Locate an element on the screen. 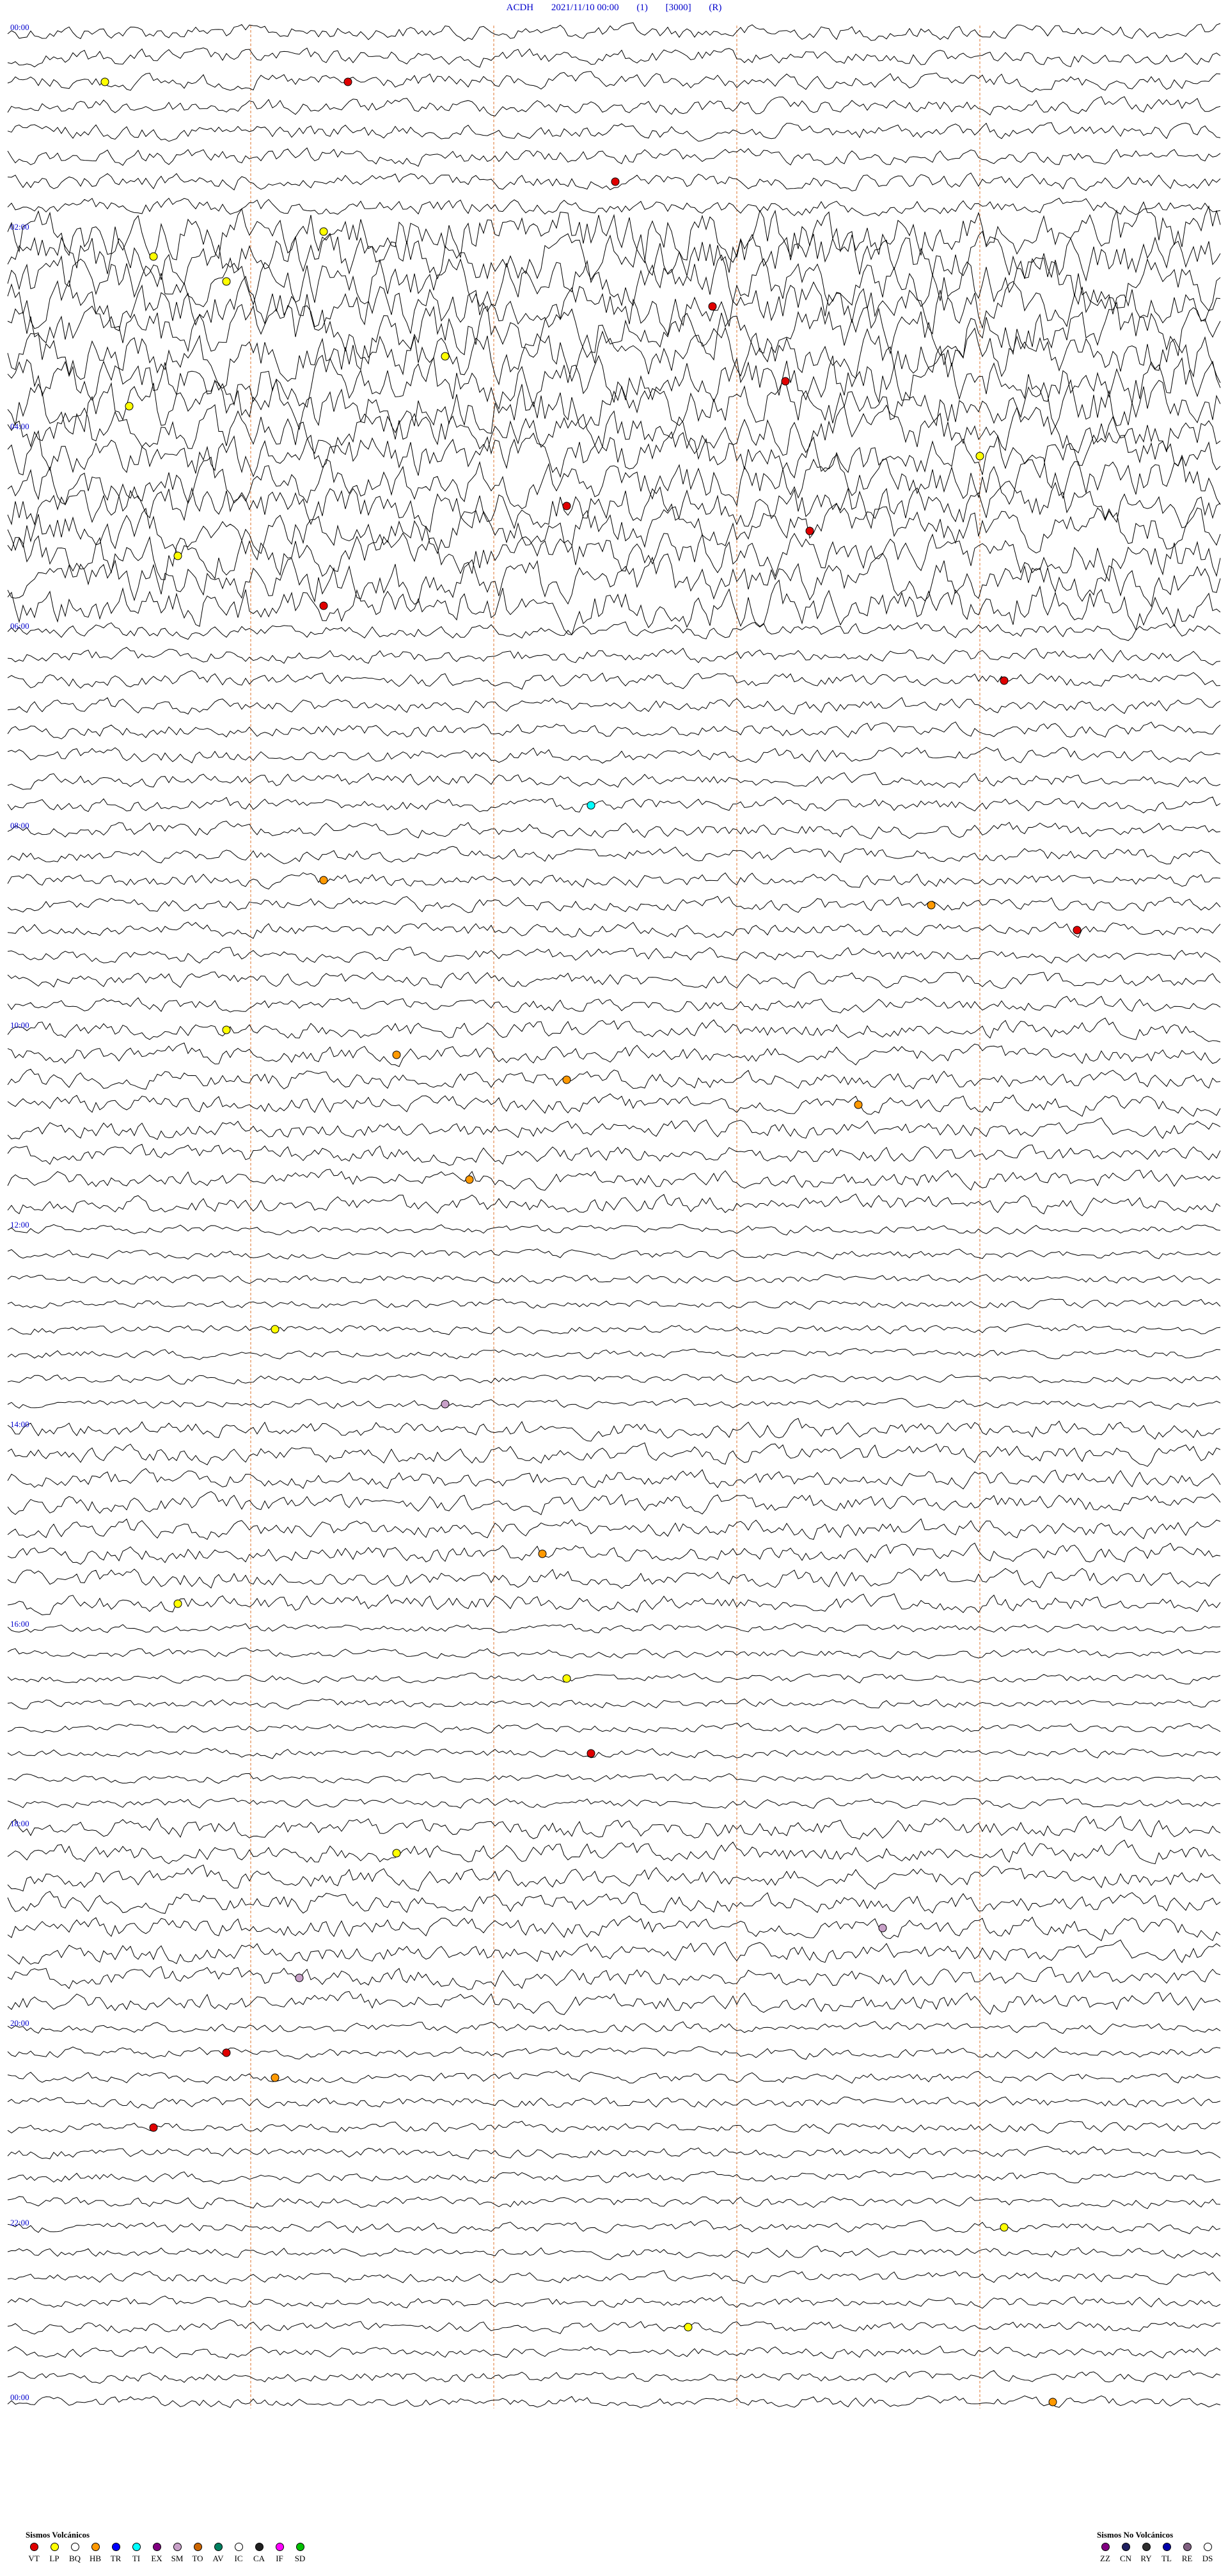 This screenshot has width=1228, height=2576. legend-code: TO is located at coordinates (197, 2558).